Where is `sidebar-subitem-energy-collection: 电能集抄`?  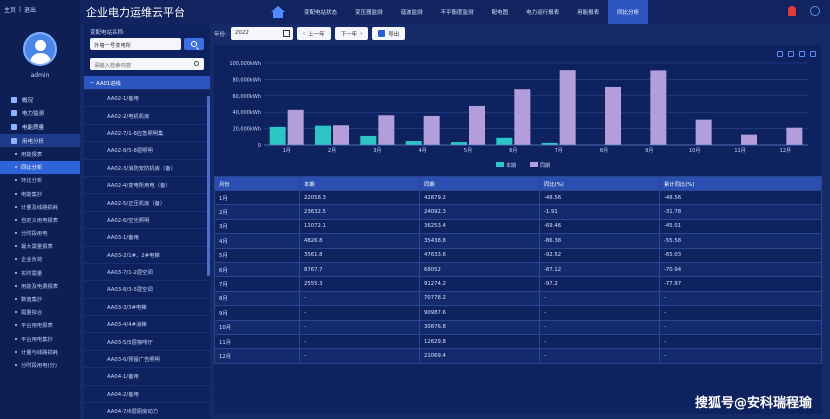 sidebar-subitem-energy-collection: 电能集抄 is located at coordinates (40, 193).